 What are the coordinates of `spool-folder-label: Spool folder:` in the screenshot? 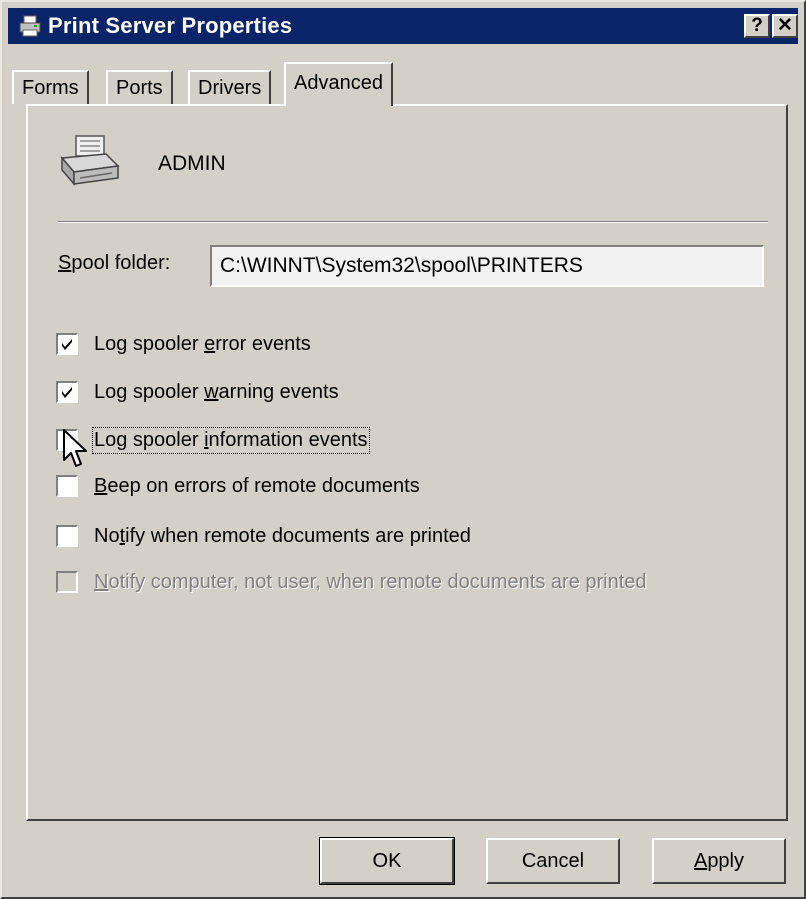 It's located at (114, 263).